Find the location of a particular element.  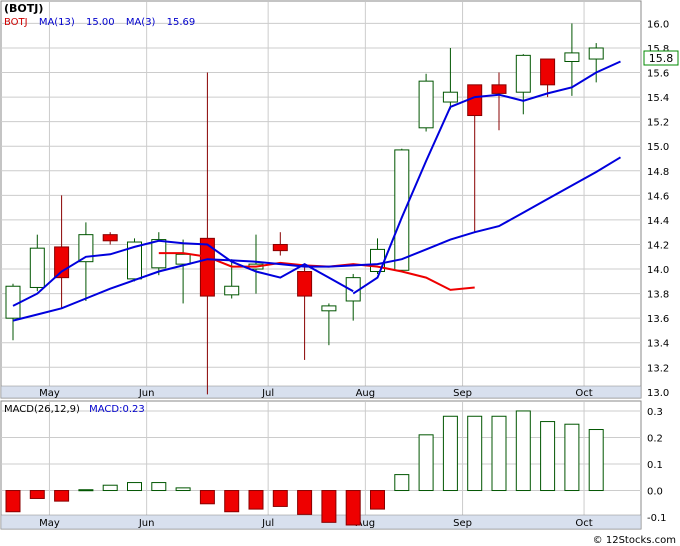

price-tick-label: 15.2 is located at coordinates (658, 123).